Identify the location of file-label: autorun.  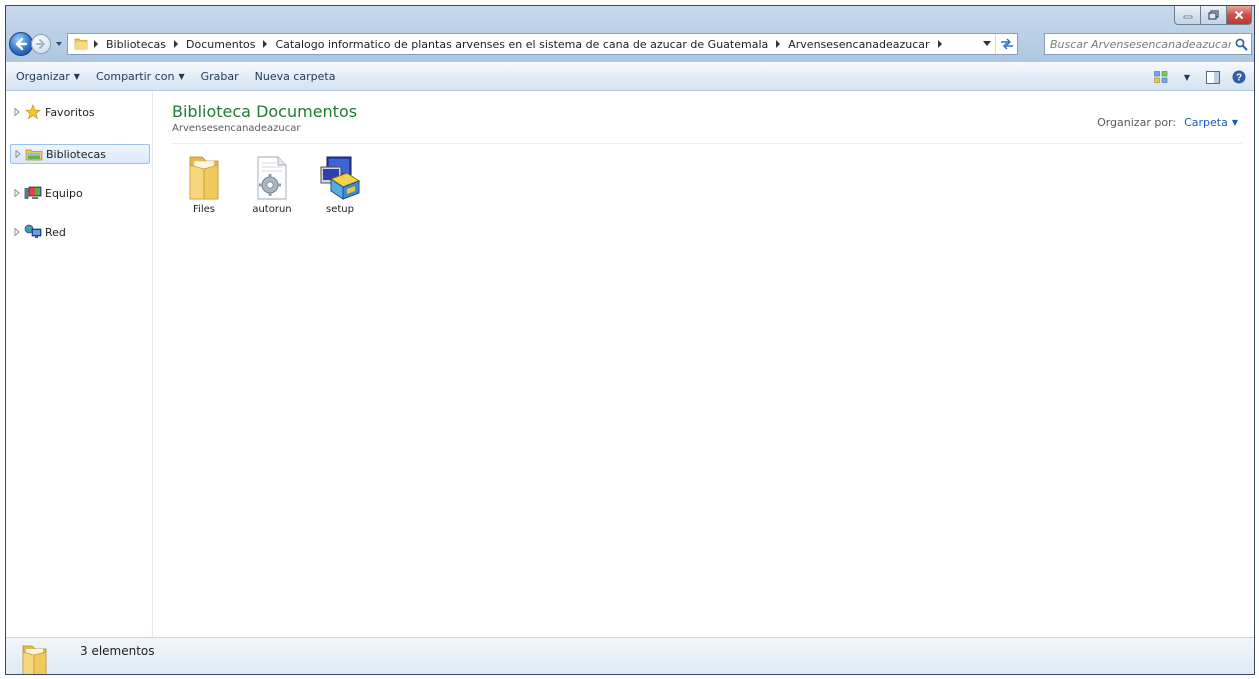
(272, 209).